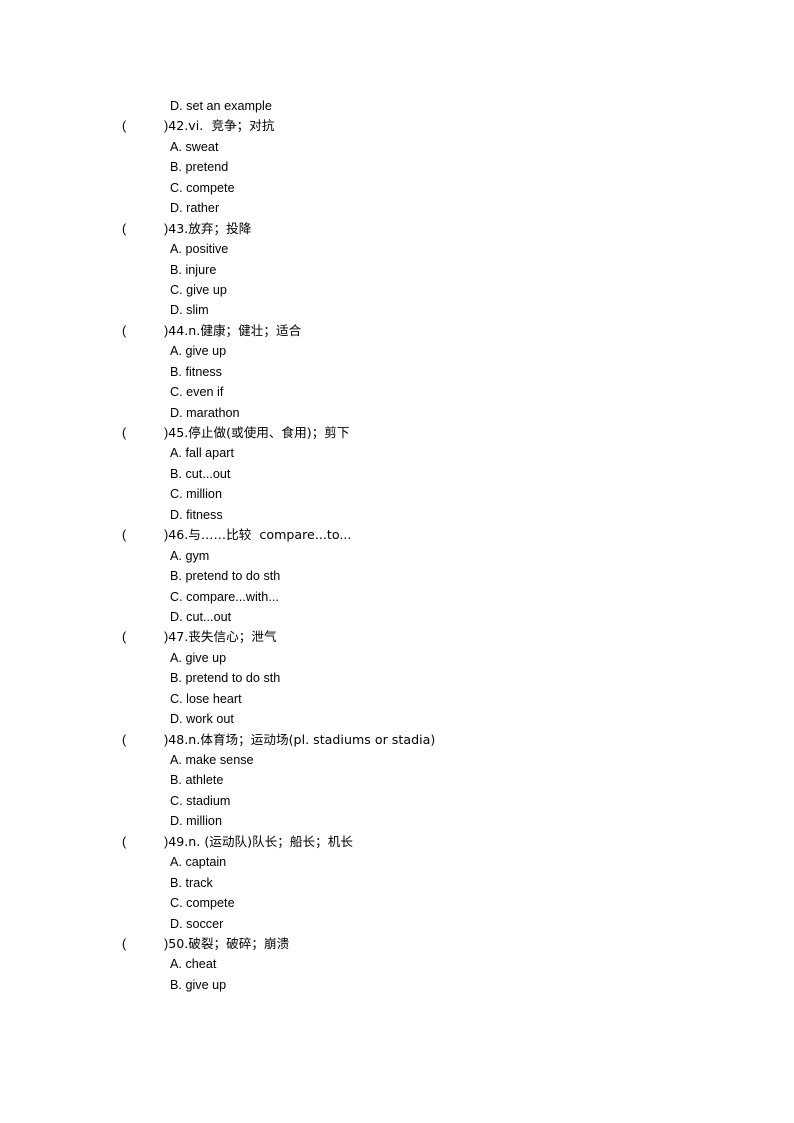  I want to click on question-stem-50: ()50.破裂；破碎；崩溃, so click(397, 944).